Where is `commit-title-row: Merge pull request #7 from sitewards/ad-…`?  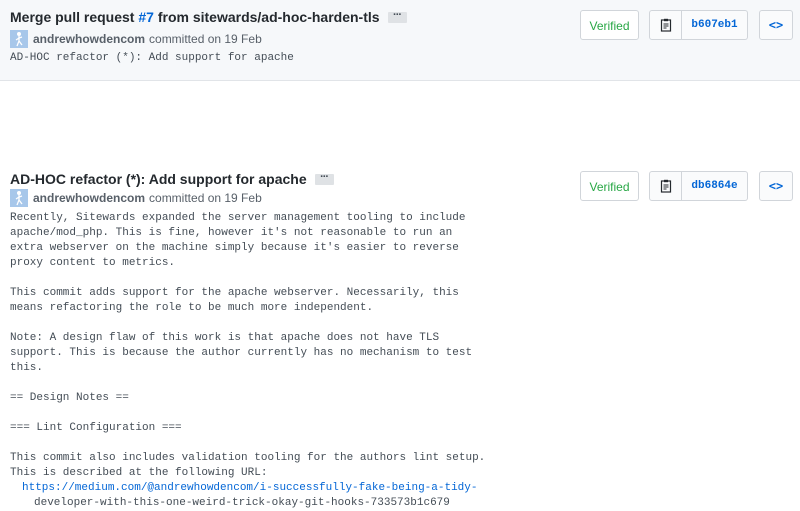 commit-title-row: Merge pull request #7 from sitewards/ad-… is located at coordinates (208, 17).